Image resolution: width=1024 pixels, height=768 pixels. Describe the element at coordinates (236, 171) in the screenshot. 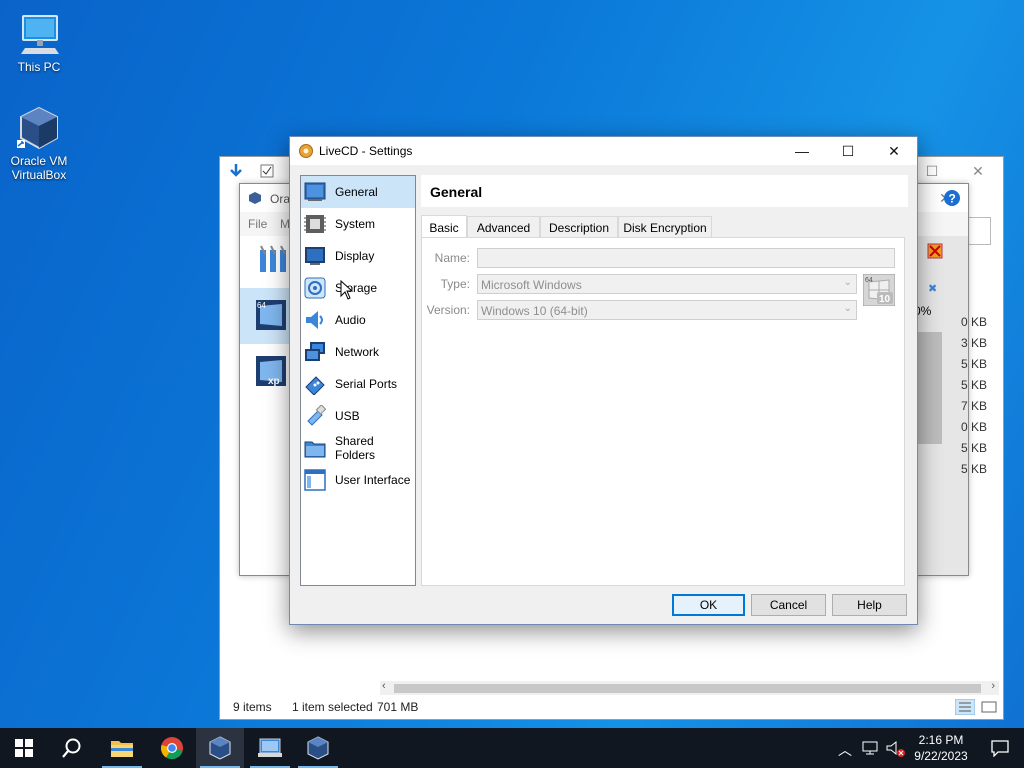

I see `download-arrow-icon` at that location.